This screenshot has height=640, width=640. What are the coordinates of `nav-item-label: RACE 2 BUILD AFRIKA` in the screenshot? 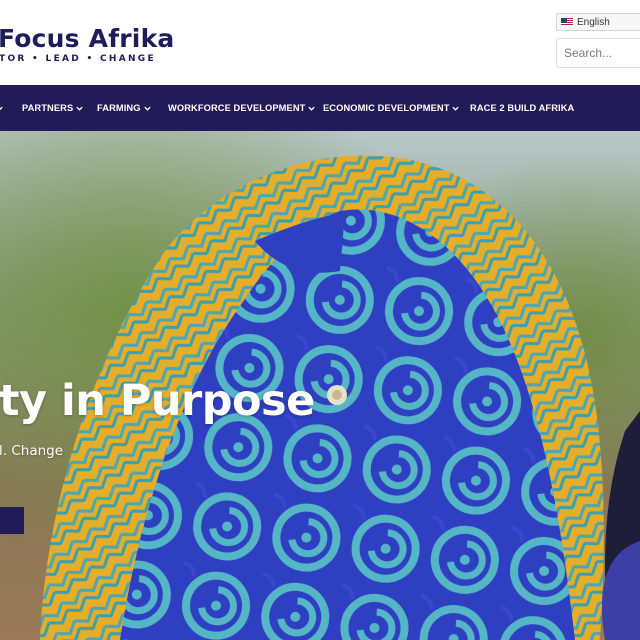 It's located at (522, 108).